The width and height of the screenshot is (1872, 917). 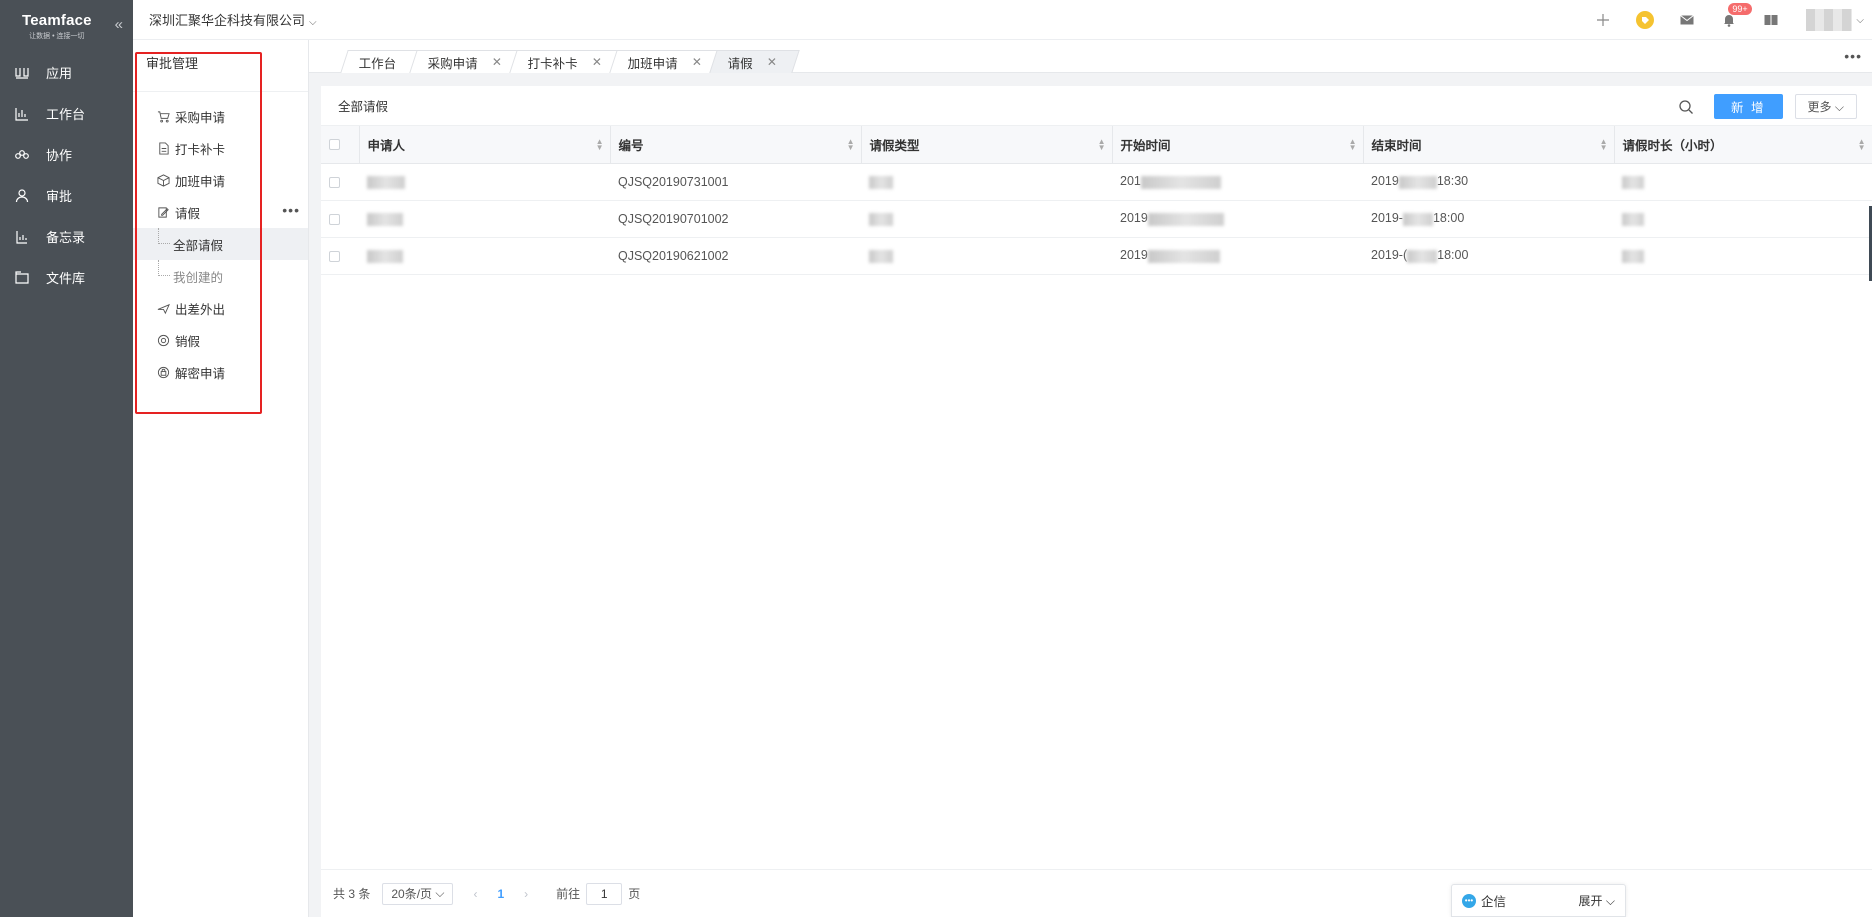 What do you see at coordinates (334, 145) in the screenshot?
I see `select-all-checkbox` at bounding box center [334, 145].